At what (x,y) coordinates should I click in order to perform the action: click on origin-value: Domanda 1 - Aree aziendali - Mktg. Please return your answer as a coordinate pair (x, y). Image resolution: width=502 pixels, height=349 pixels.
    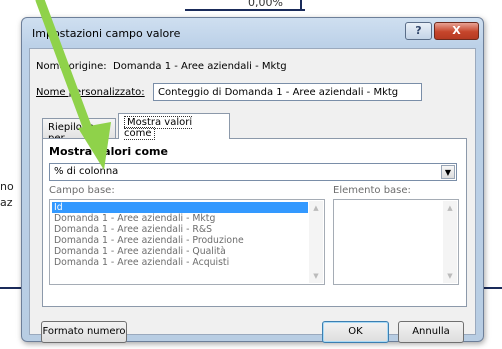
    Looking at the image, I should click on (200, 66).